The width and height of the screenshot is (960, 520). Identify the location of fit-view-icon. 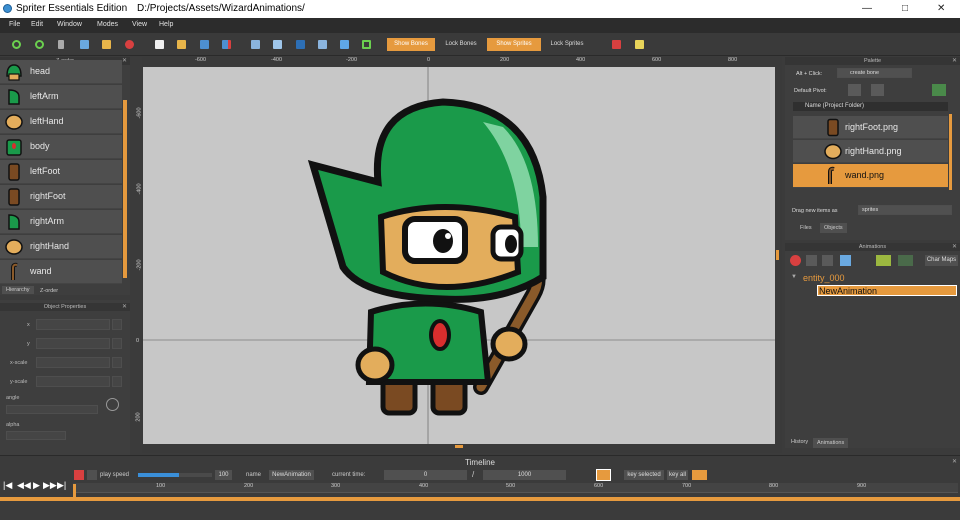
(366, 44).